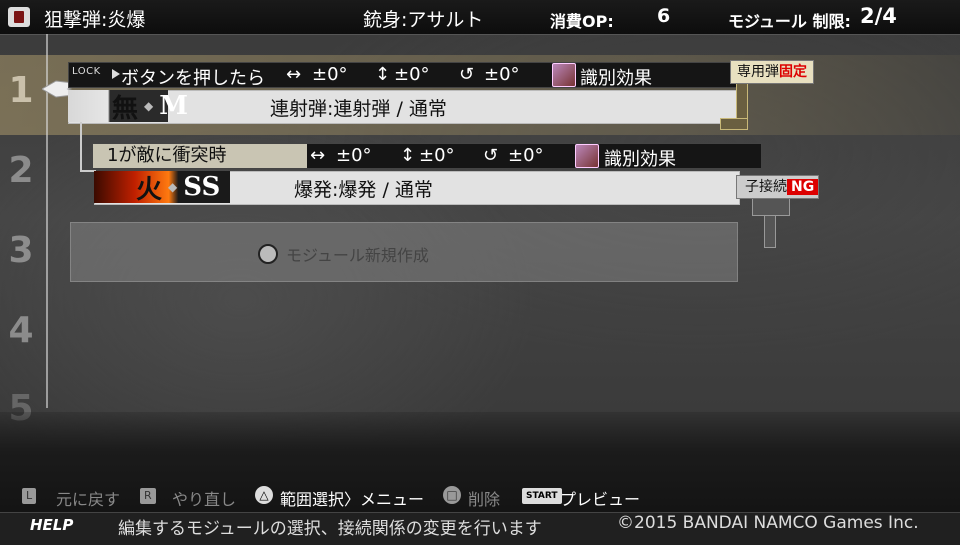  What do you see at coordinates (771, 207) in the screenshot?
I see `module-2-connector-foot` at bounding box center [771, 207].